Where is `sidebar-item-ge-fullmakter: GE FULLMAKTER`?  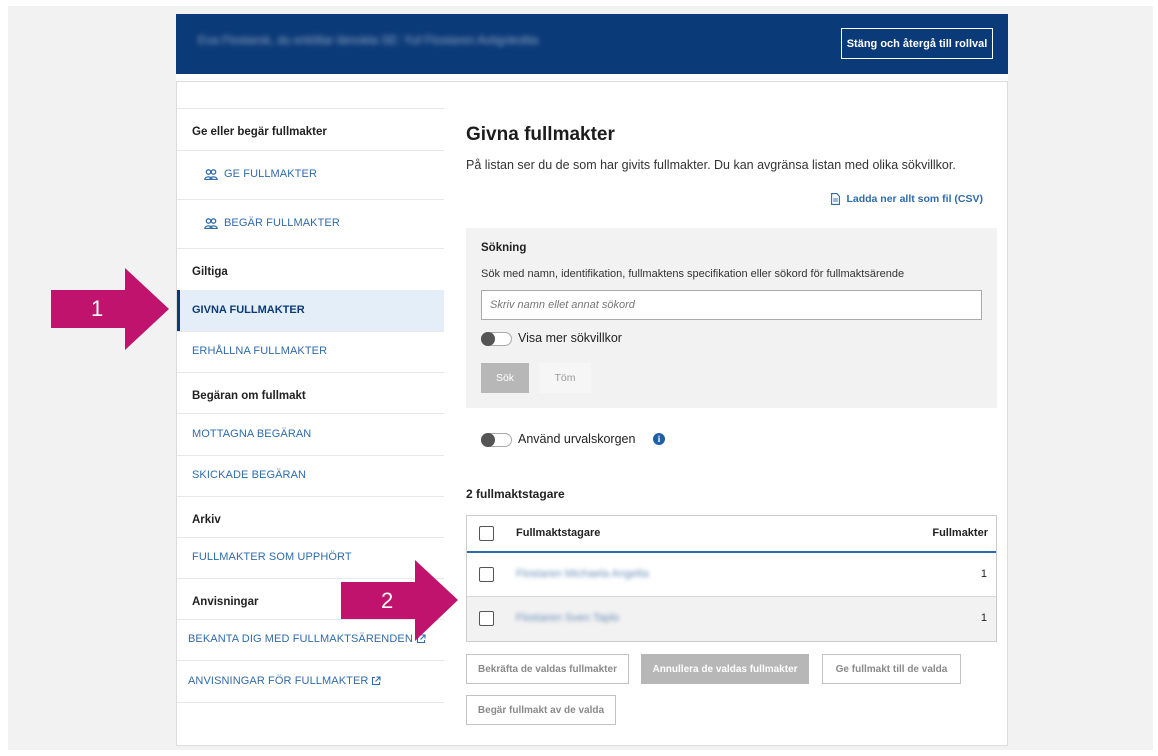 sidebar-item-ge-fullmakter: GE FULLMAKTER is located at coordinates (260, 174).